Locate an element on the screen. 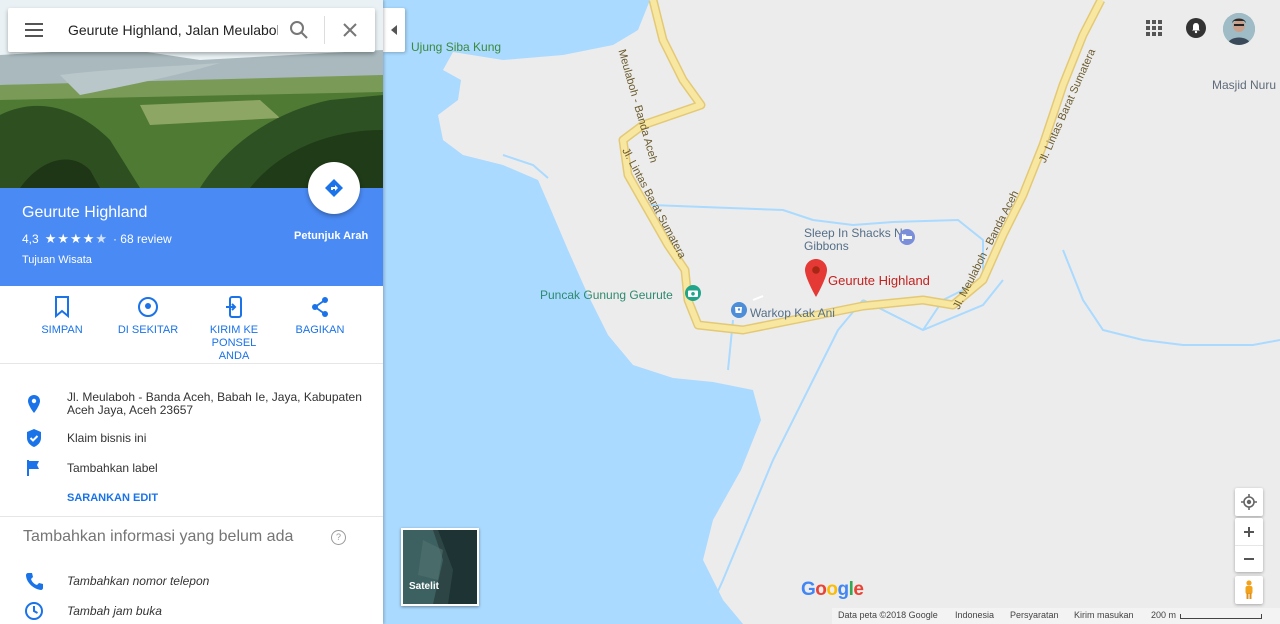  pegman-icon is located at coordinates (1249, 589).